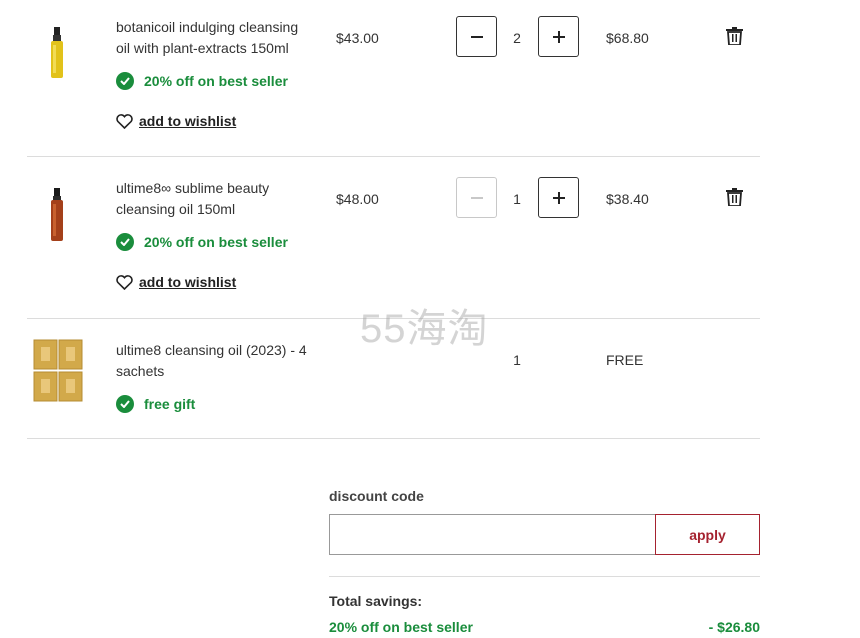 This screenshot has width=860, height=638. Describe the element at coordinates (627, 199) in the screenshot. I see `line-total: $38.40` at that location.